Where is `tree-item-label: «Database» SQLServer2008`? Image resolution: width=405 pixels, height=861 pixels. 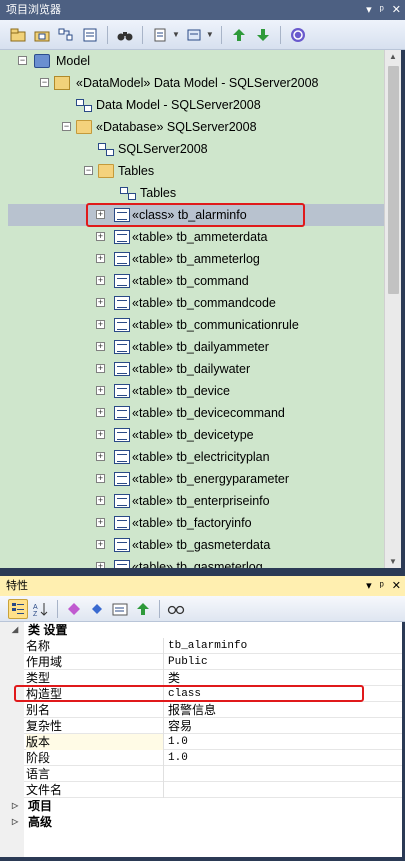
tree-item-label: «Database» SQLServer2008 is located at coordinates (176, 127).